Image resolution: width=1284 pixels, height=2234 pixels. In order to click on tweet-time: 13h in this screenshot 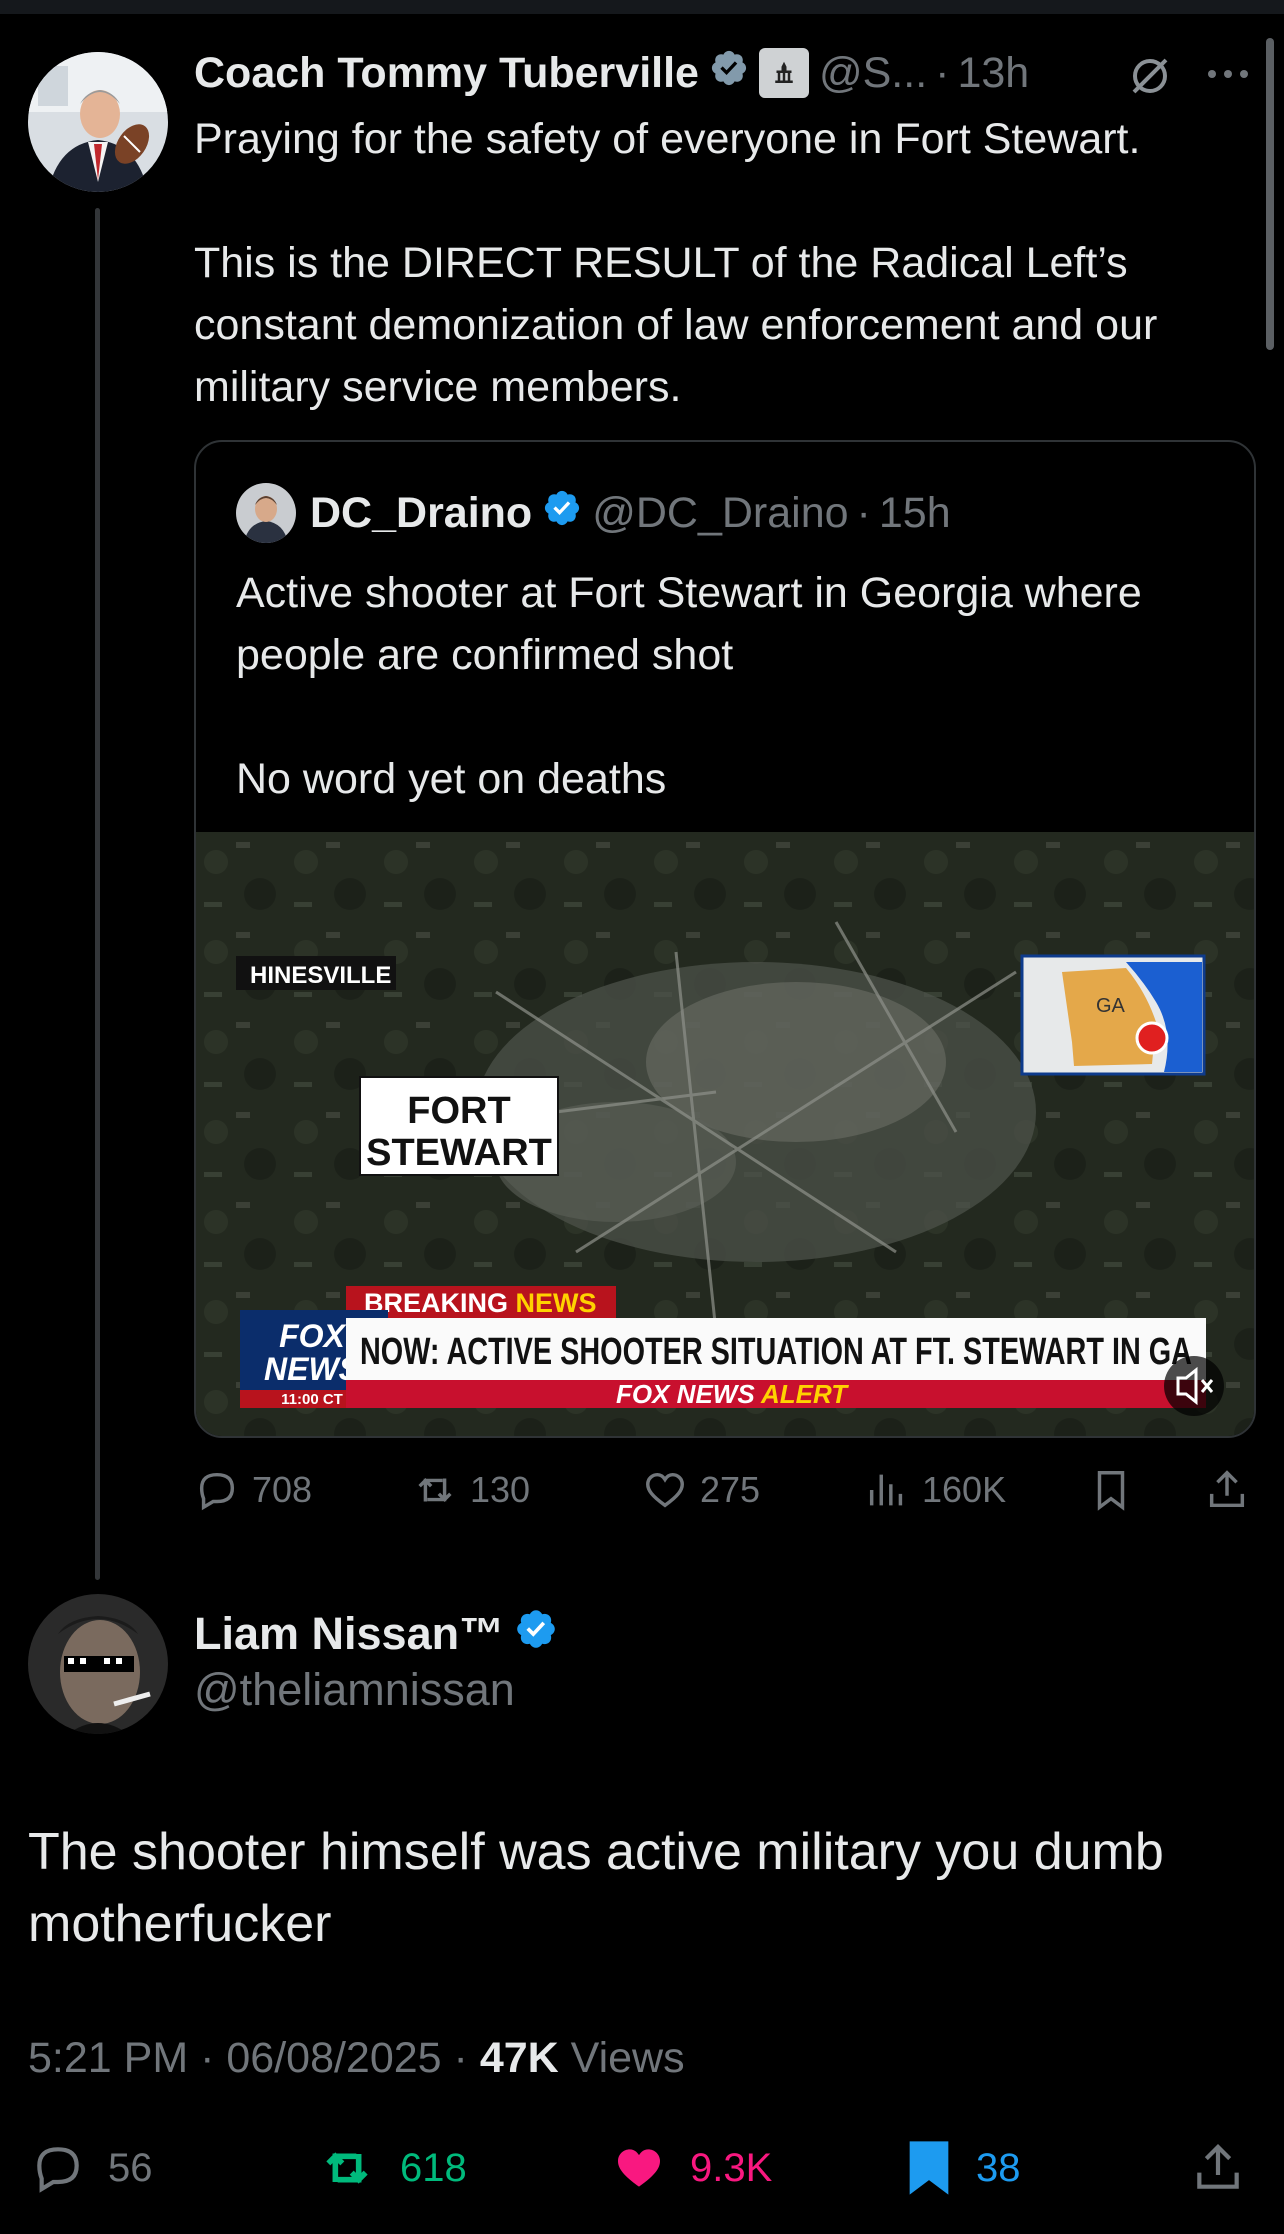, I will do `click(993, 73)`.